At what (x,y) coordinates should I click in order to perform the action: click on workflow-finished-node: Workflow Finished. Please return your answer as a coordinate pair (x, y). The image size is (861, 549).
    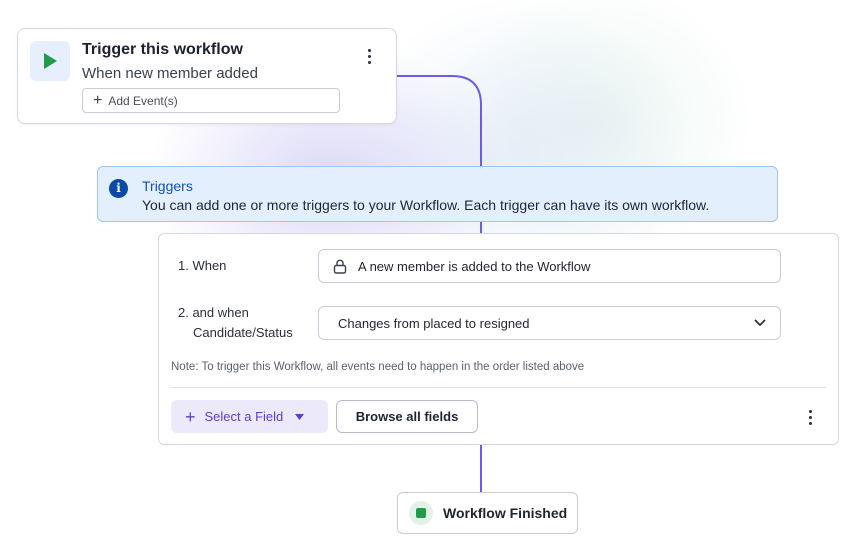
    Looking at the image, I should click on (487, 513).